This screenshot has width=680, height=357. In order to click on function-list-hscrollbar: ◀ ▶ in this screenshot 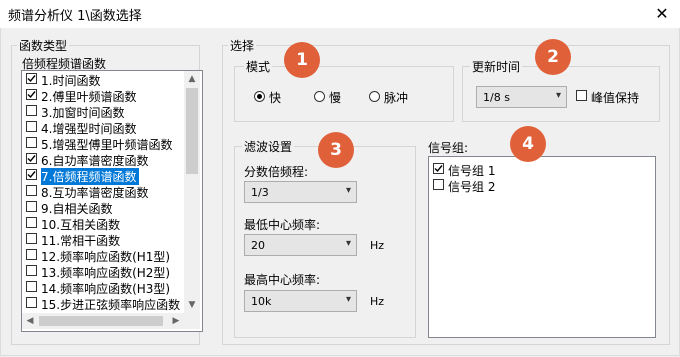, I will do `click(103, 321)`.